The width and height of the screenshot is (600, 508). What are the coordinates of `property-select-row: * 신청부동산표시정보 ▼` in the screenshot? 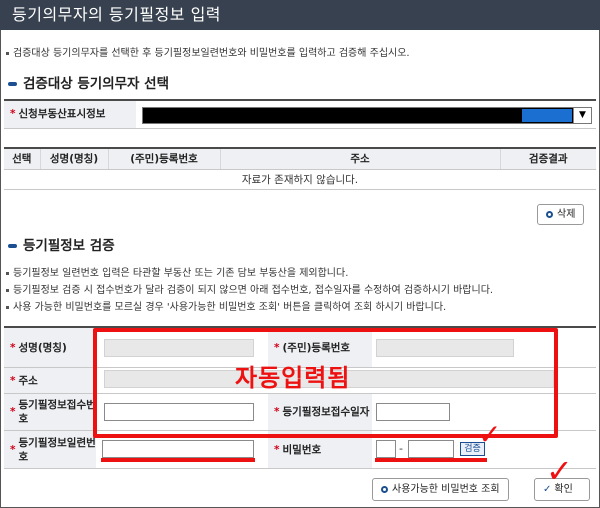 It's located at (300, 114).